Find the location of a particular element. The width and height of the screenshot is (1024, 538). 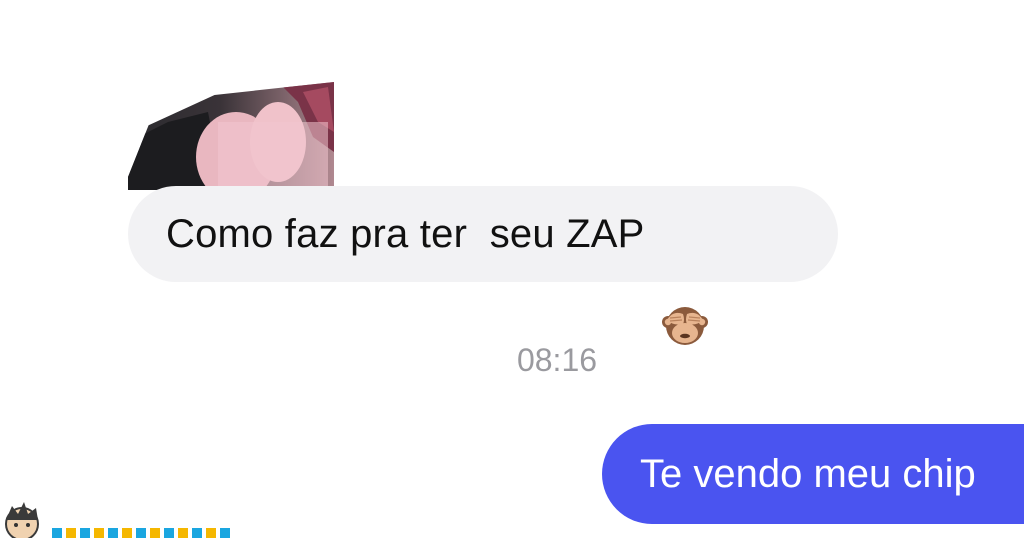

photo-image is located at coordinates (231, 136).